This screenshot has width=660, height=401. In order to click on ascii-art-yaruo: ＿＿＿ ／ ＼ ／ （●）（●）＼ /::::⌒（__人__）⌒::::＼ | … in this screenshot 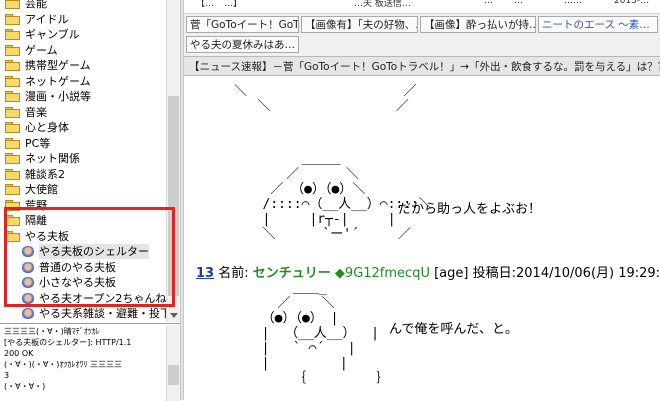, I will do `click(347, 197)`.